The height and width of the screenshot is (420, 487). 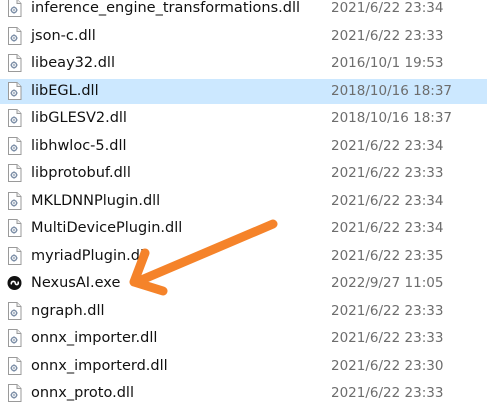 I want to click on file-name: myriadPlugin.dll, so click(x=90, y=255).